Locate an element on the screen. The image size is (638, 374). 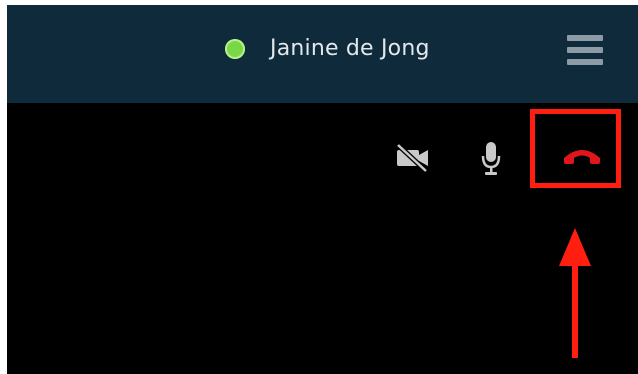
phone-hangup-icon is located at coordinates (582, 157).